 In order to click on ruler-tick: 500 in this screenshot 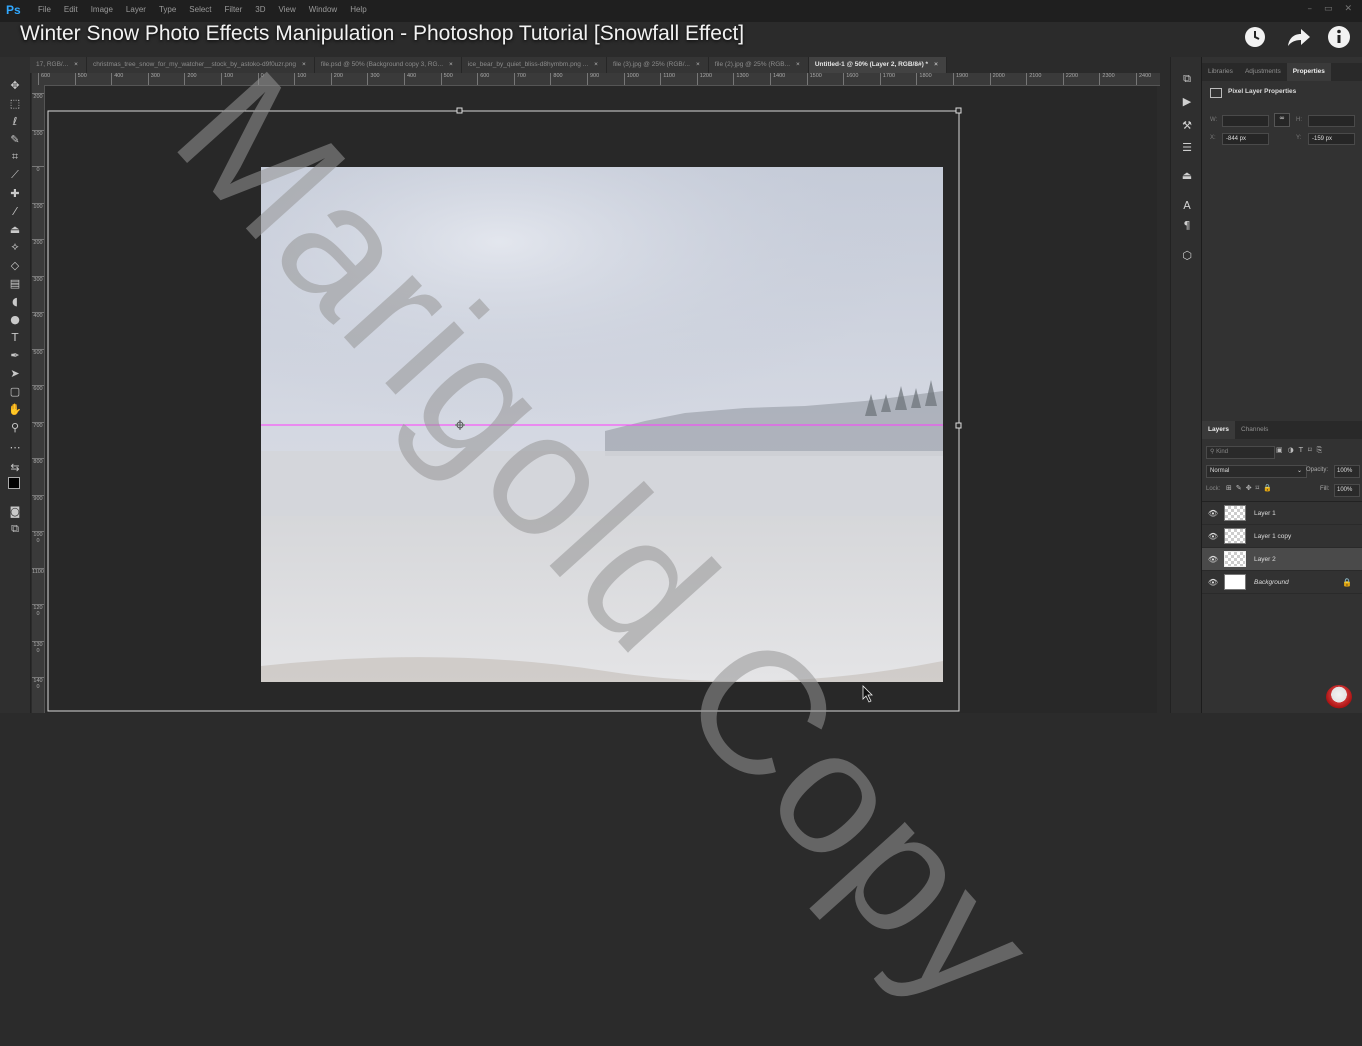, I will do `click(458, 79)`.